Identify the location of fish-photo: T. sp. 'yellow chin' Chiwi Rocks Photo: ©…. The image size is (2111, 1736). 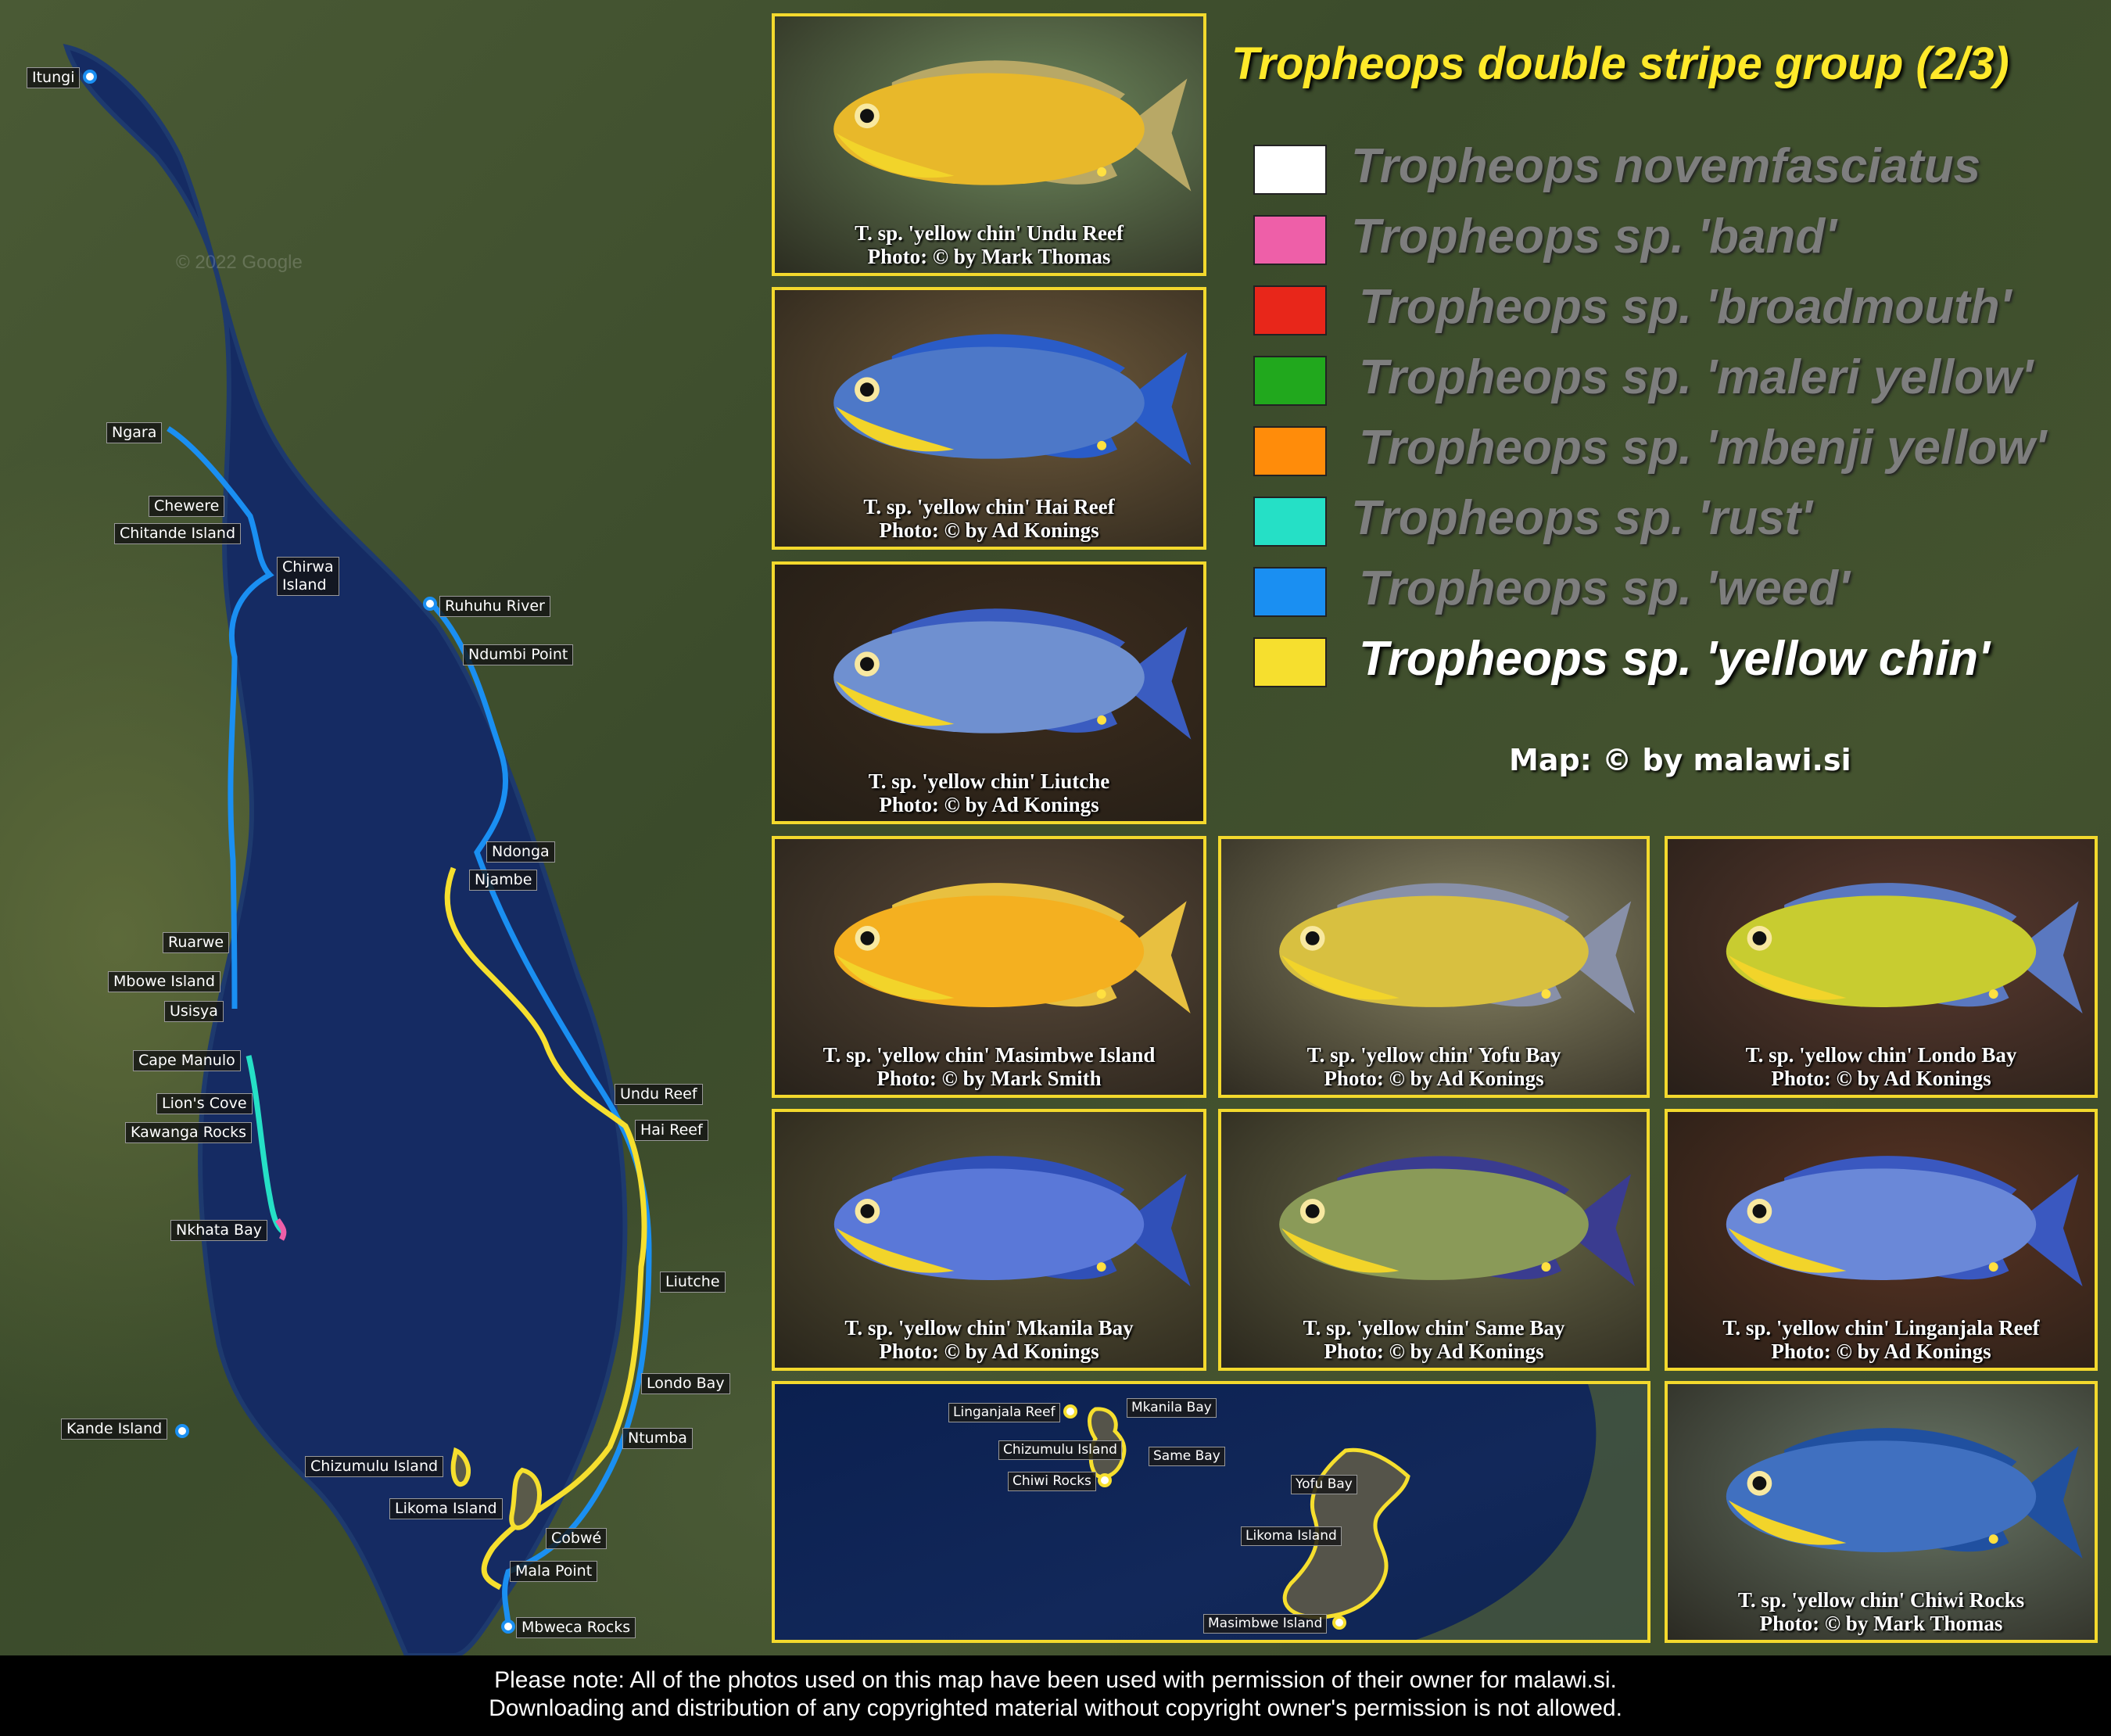
(1881, 1512).